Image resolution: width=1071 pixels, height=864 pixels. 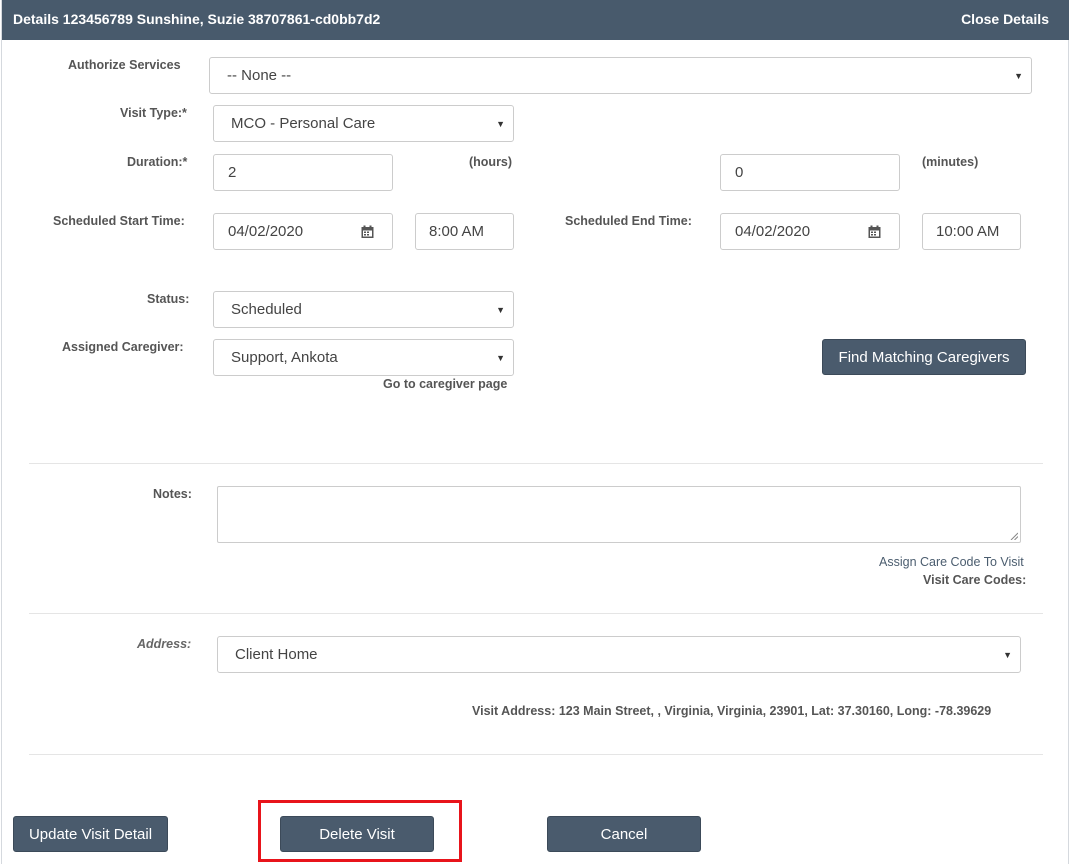 I want to click on duration-hours-input: 2, so click(x=303, y=172).